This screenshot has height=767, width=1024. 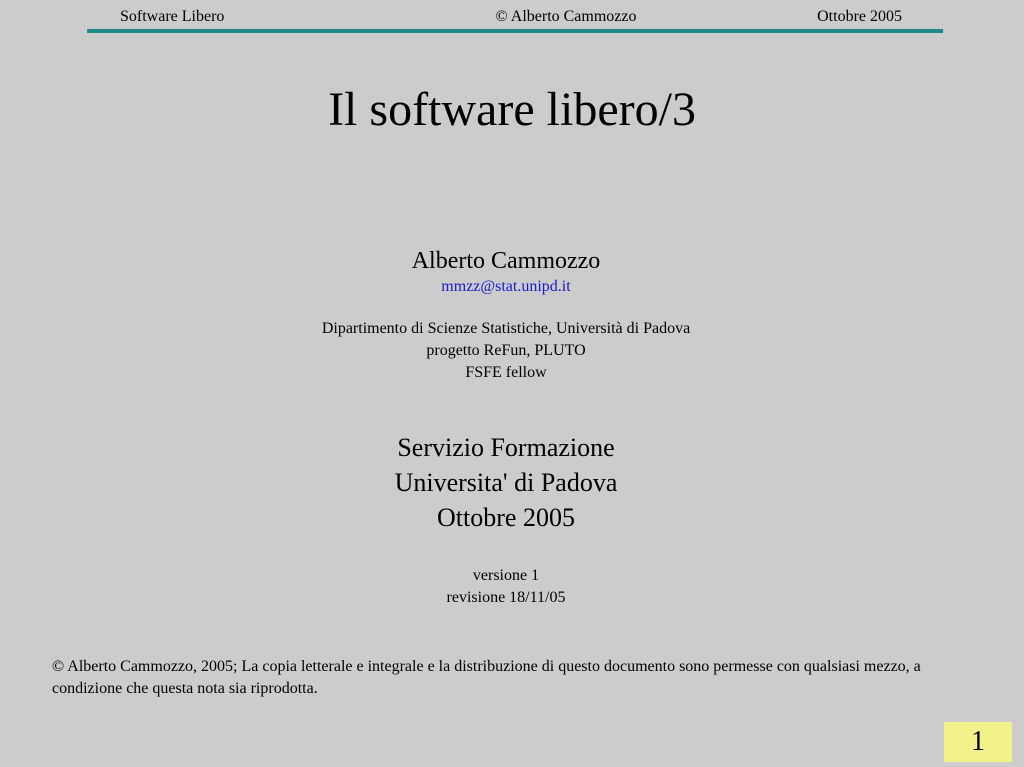 I want to click on event-line: Servizio Formazione, so click(x=506, y=447).